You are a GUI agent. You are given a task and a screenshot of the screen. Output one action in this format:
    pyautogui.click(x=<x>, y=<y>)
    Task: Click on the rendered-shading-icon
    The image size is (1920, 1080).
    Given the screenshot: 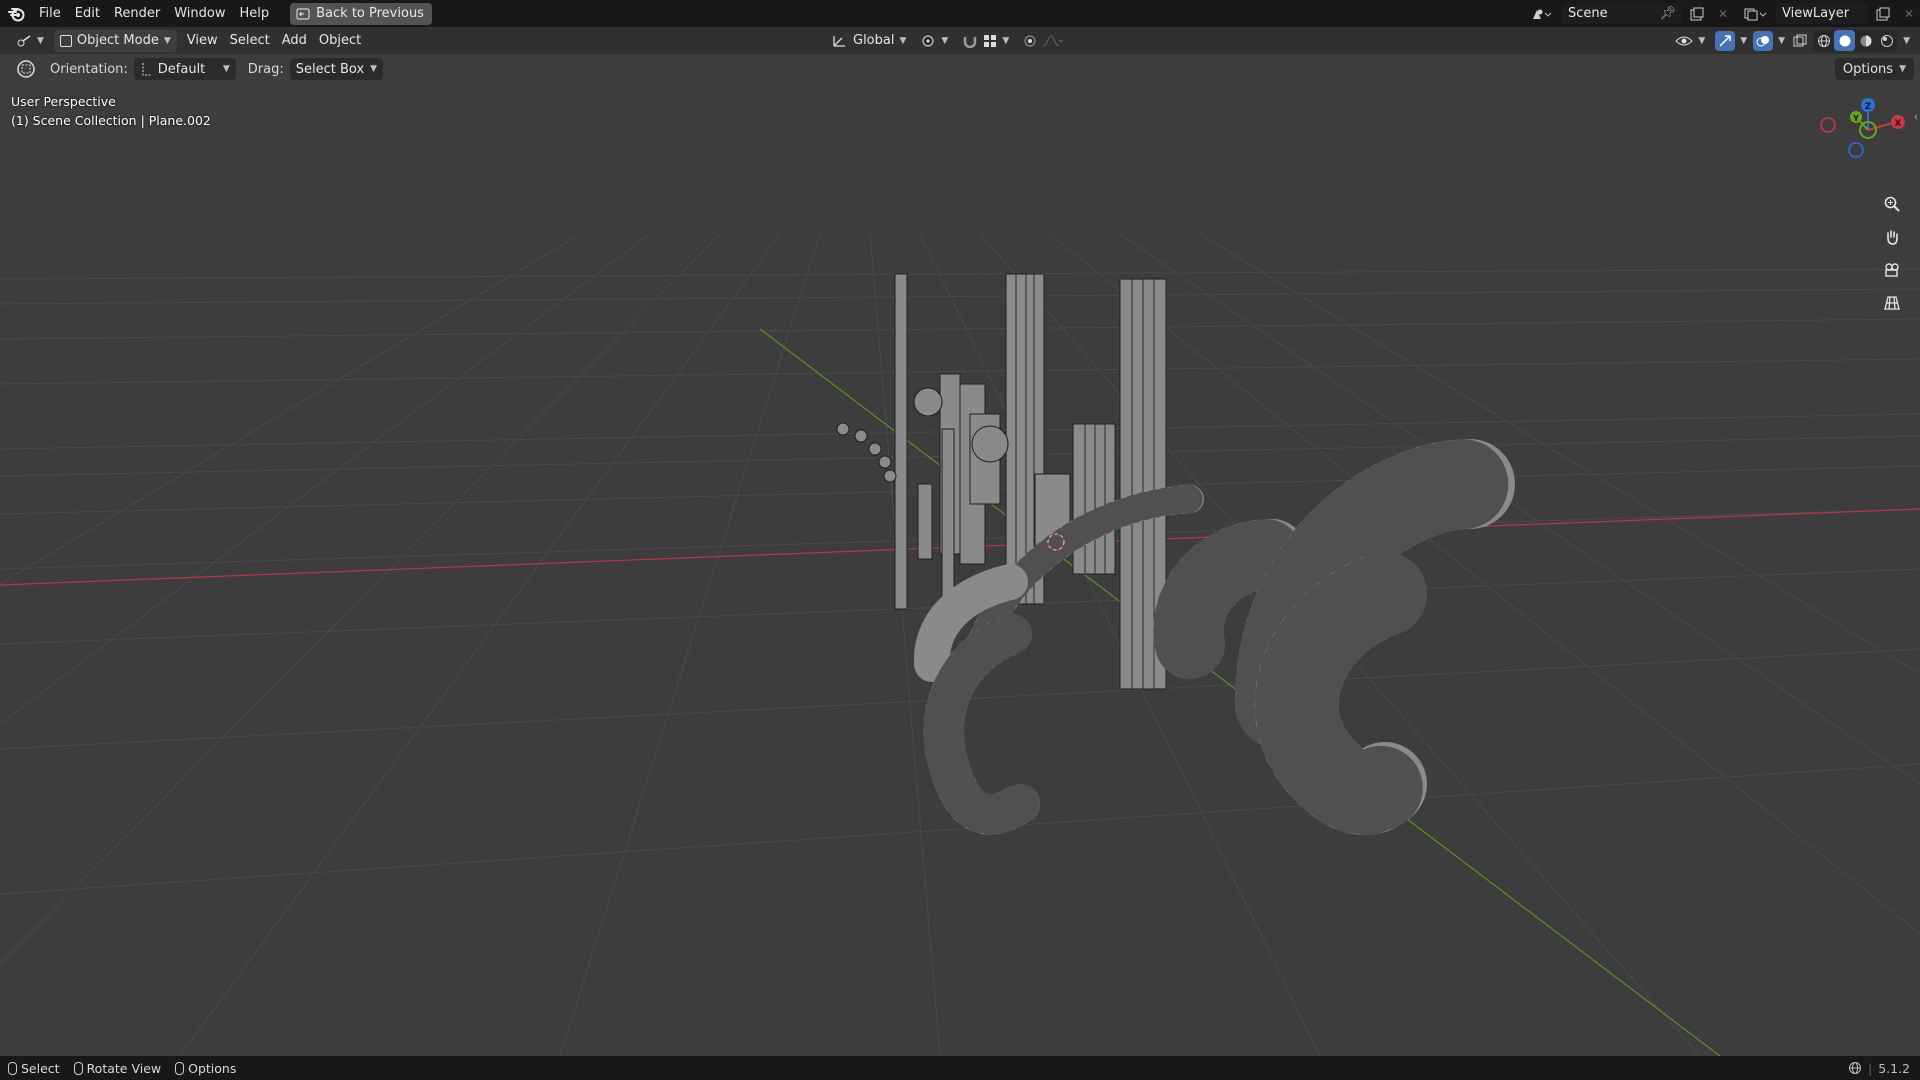 What is the action you would take?
    pyautogui.click(x=1886, y=40)
    